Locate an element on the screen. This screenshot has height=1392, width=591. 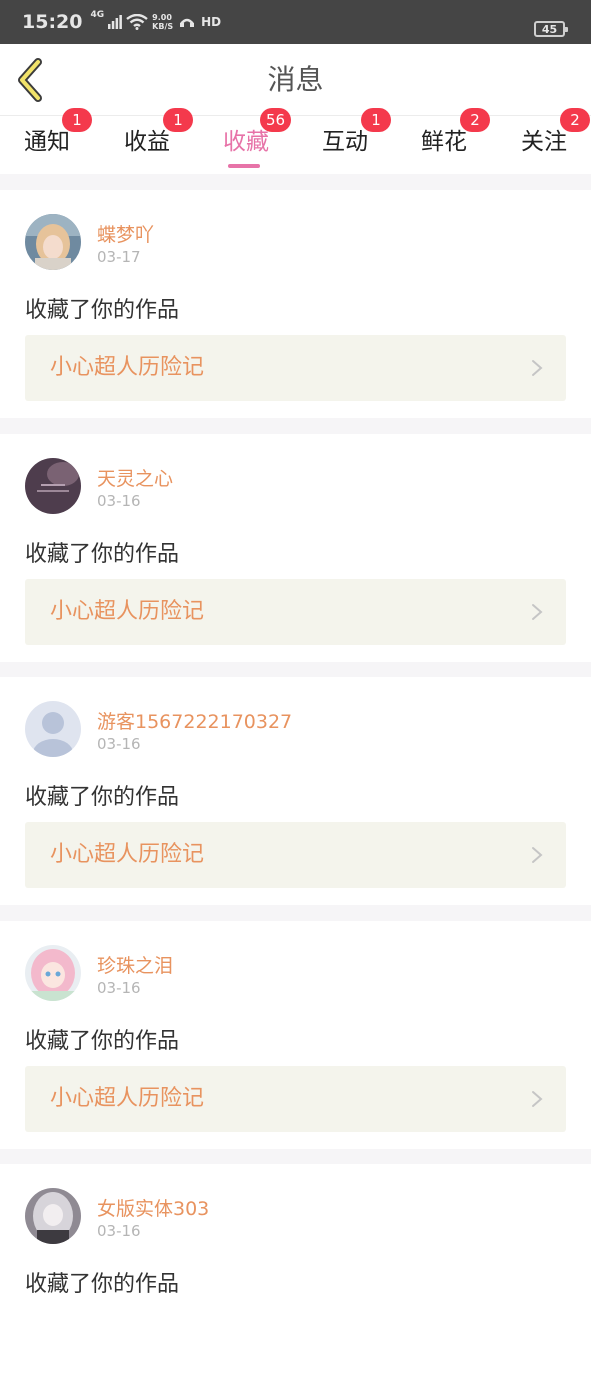
signal-icon is located at coordinates (115, 22).